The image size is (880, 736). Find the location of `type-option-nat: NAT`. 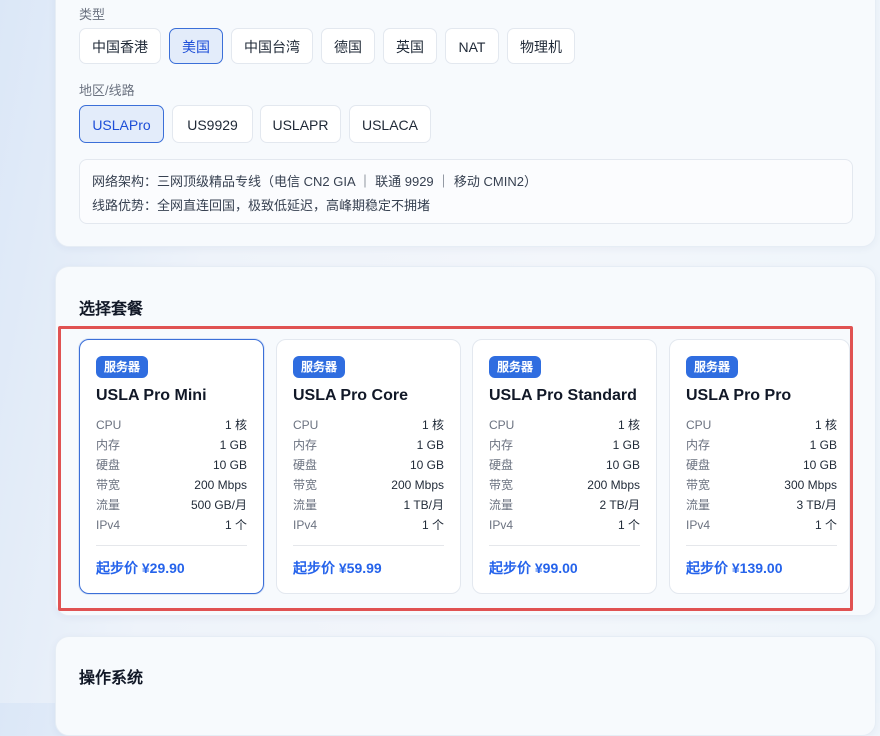

type-option-nat: NAT is located at coordinates (472, 46).